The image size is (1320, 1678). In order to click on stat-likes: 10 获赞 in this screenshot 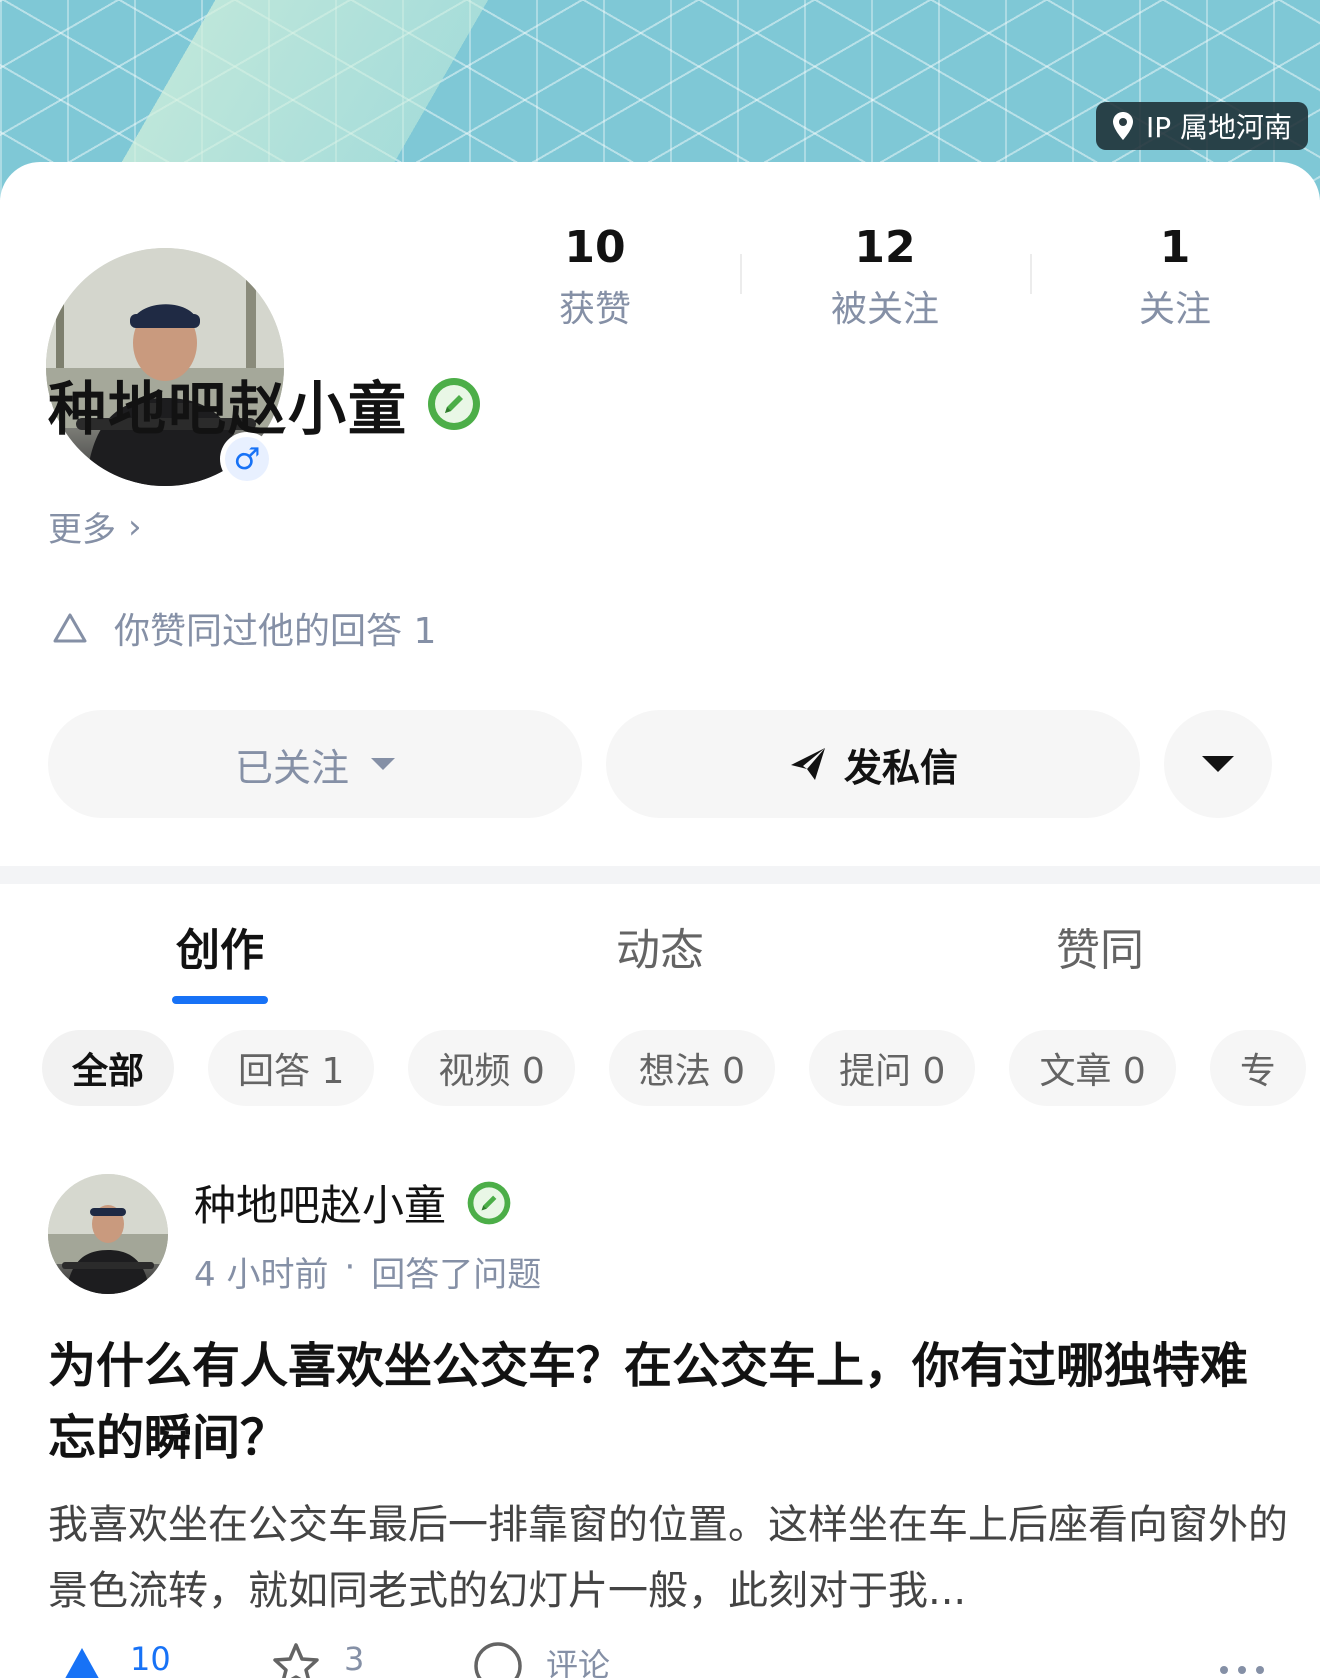, I will do `click(595, 274)`.